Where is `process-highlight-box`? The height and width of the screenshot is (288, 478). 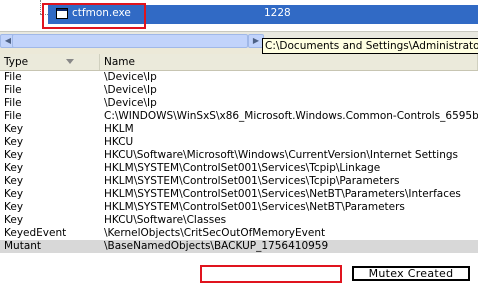 process-highlight-box is located at coordinates (94, 16).